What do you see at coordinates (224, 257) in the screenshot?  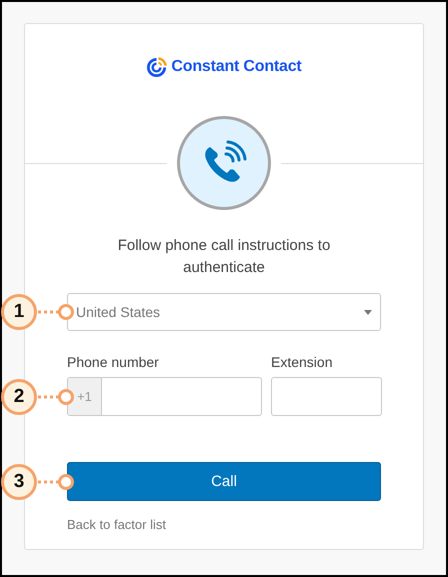 I see `instruction-heading: Follow phone call instructions to authenticate` at bounding box center [224, 257].